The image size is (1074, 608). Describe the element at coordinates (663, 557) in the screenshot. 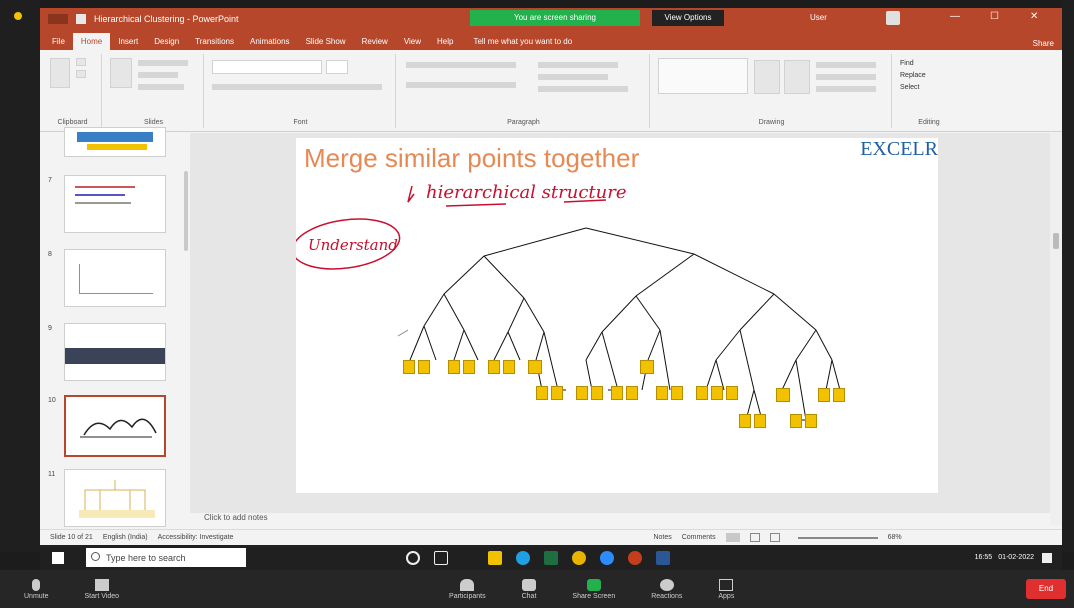

I see `word-icon` at that location.